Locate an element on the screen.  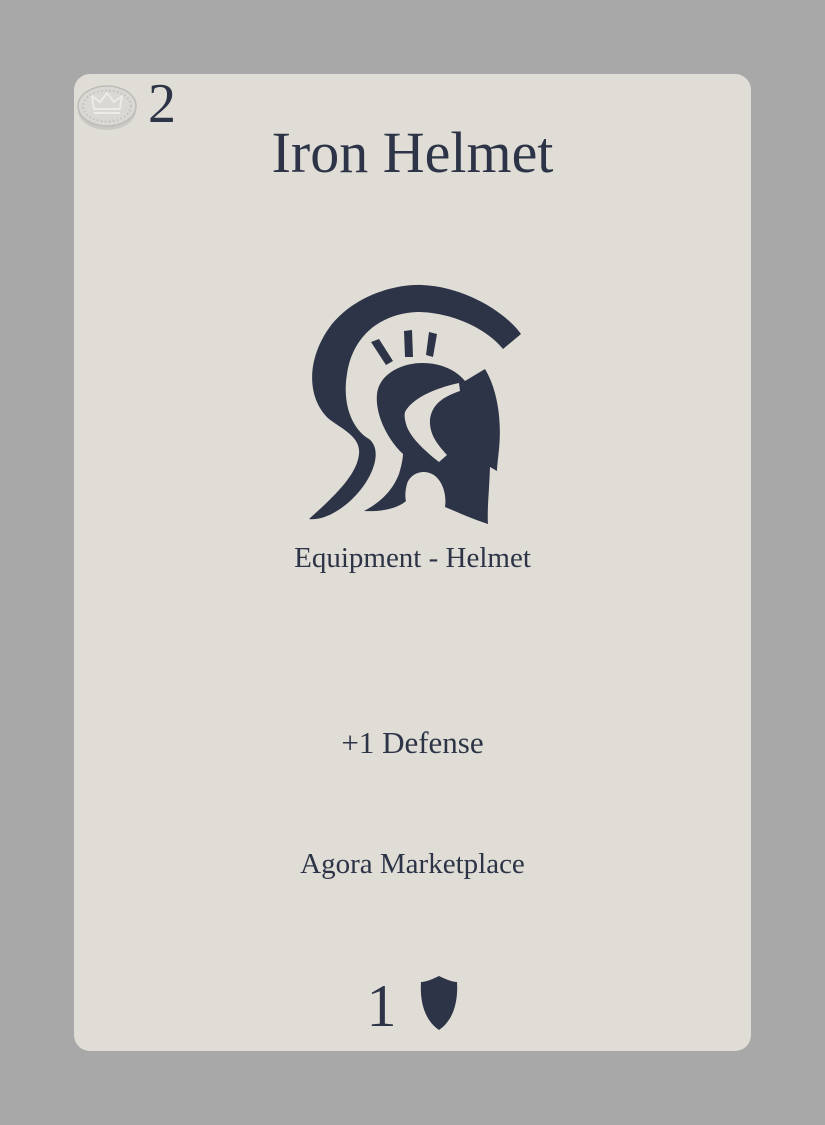
shield-icon is located at coordinates (438, 1003).